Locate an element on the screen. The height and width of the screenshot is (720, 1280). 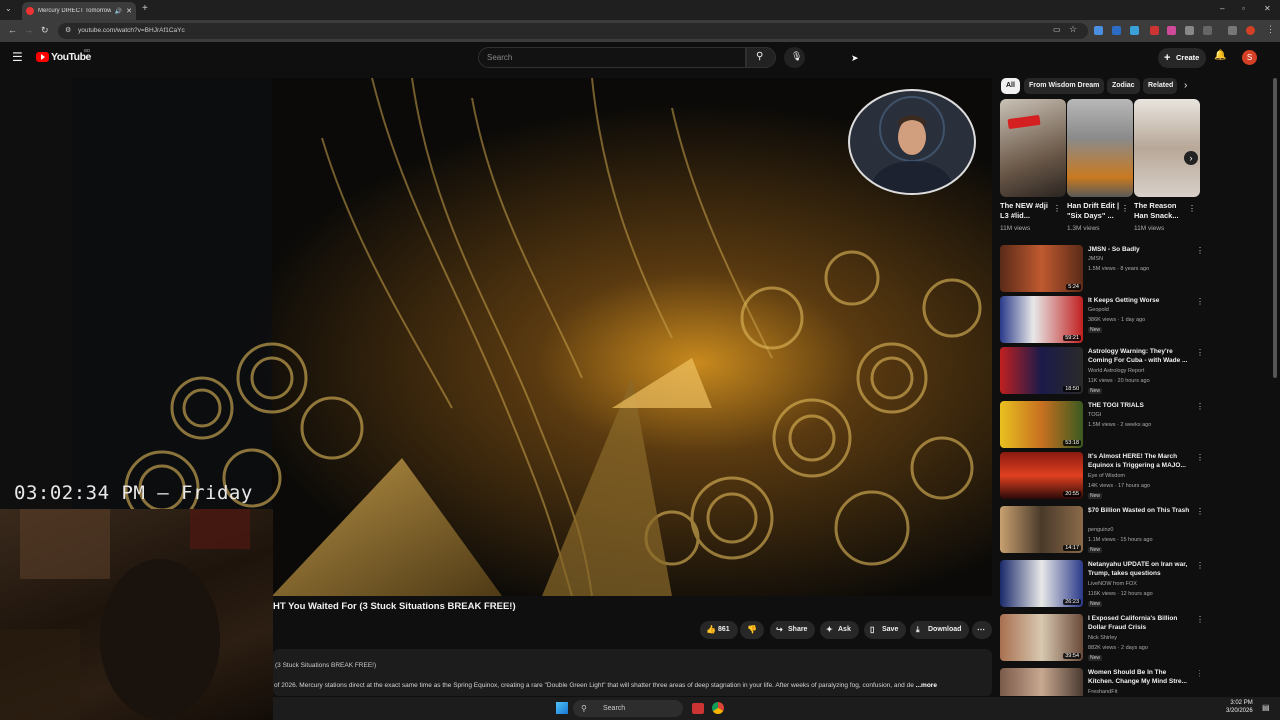
url-field: ⚙ youtube.com/watch?v=BHJrAf1CaYc is located at coordinates (573, 31).